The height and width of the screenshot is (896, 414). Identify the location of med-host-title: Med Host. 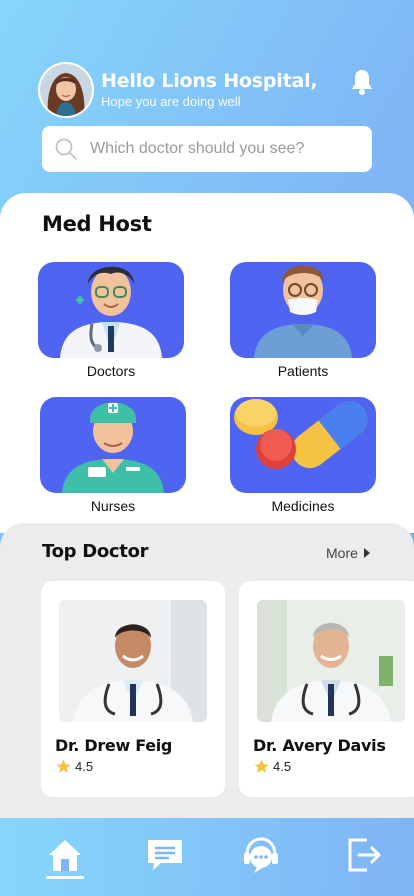
(97, 224).